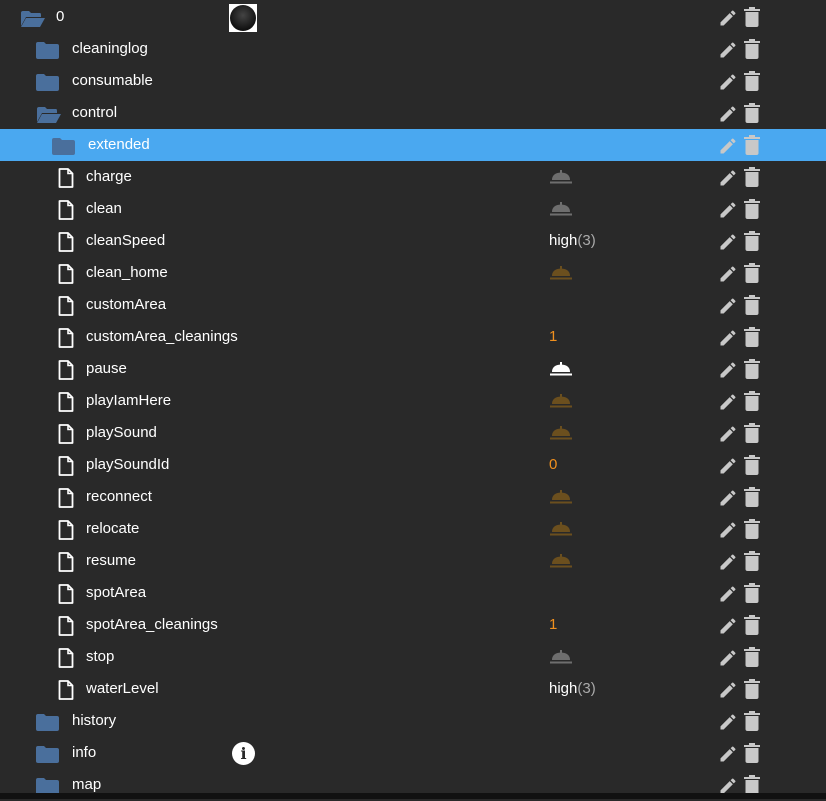 This screenshot has width=826, height=801. Describe the element at coordinates (413, 369) in the screenshot. I see `tree-row-pause: pause` at that location.